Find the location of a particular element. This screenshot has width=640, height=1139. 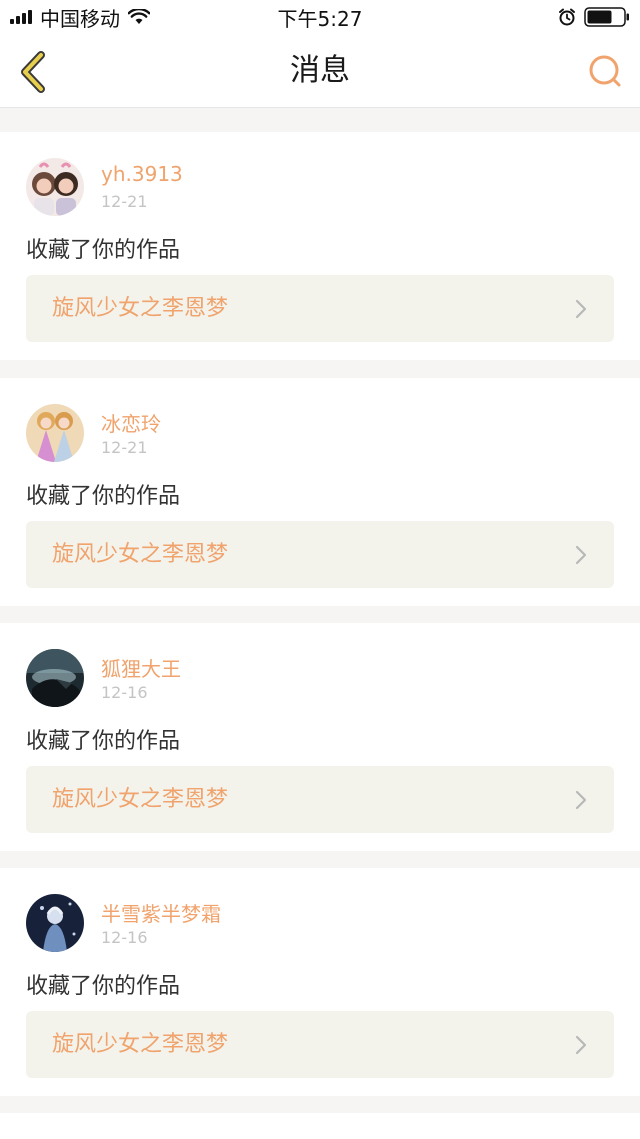

wifi-icon is located at coordinates (139, 16).